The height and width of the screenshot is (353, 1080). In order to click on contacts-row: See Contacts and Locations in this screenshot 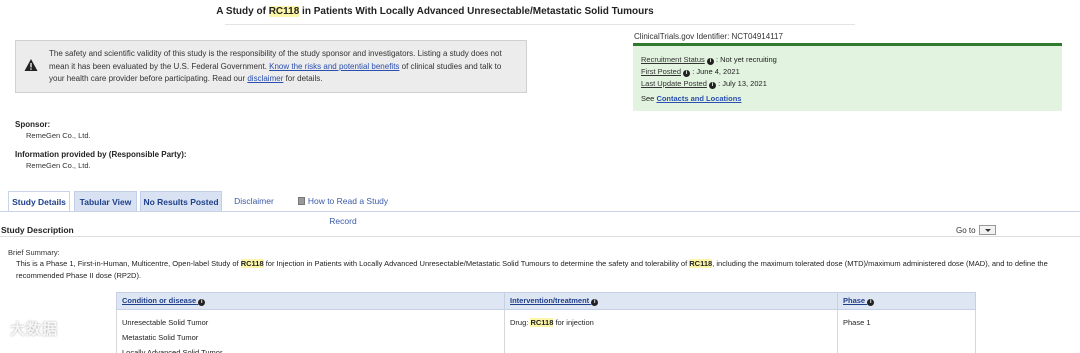, I will do `click(691, 98)`.